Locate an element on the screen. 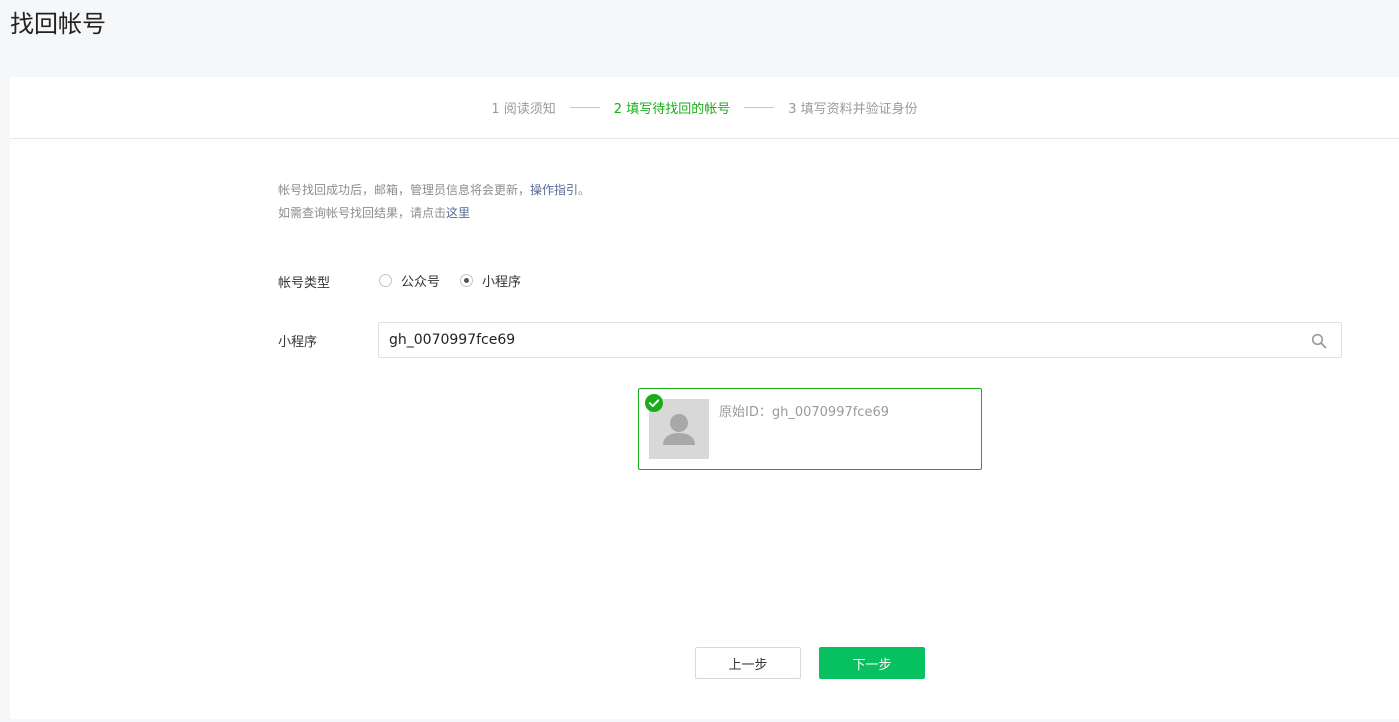 The width and height of the screenshot is (1399, 722). notice-line-1: 帐号找回成功后，邮箱，管理员信息将会更新，操作指引。 is located at coordinates (434, 190).